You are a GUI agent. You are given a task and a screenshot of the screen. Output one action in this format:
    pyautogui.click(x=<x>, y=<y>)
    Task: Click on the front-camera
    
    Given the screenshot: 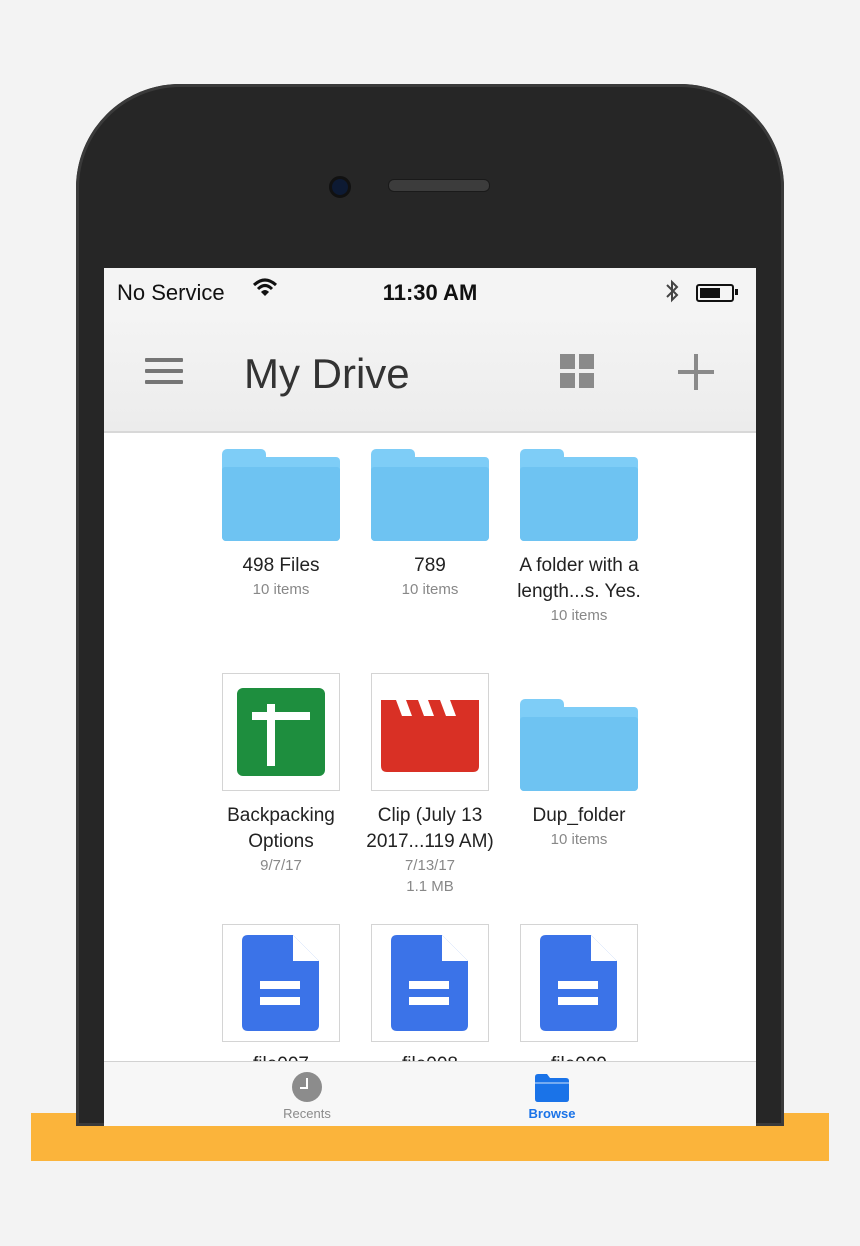 What is the action you would take?
    pyautogui.click(x=340, y=187)
    